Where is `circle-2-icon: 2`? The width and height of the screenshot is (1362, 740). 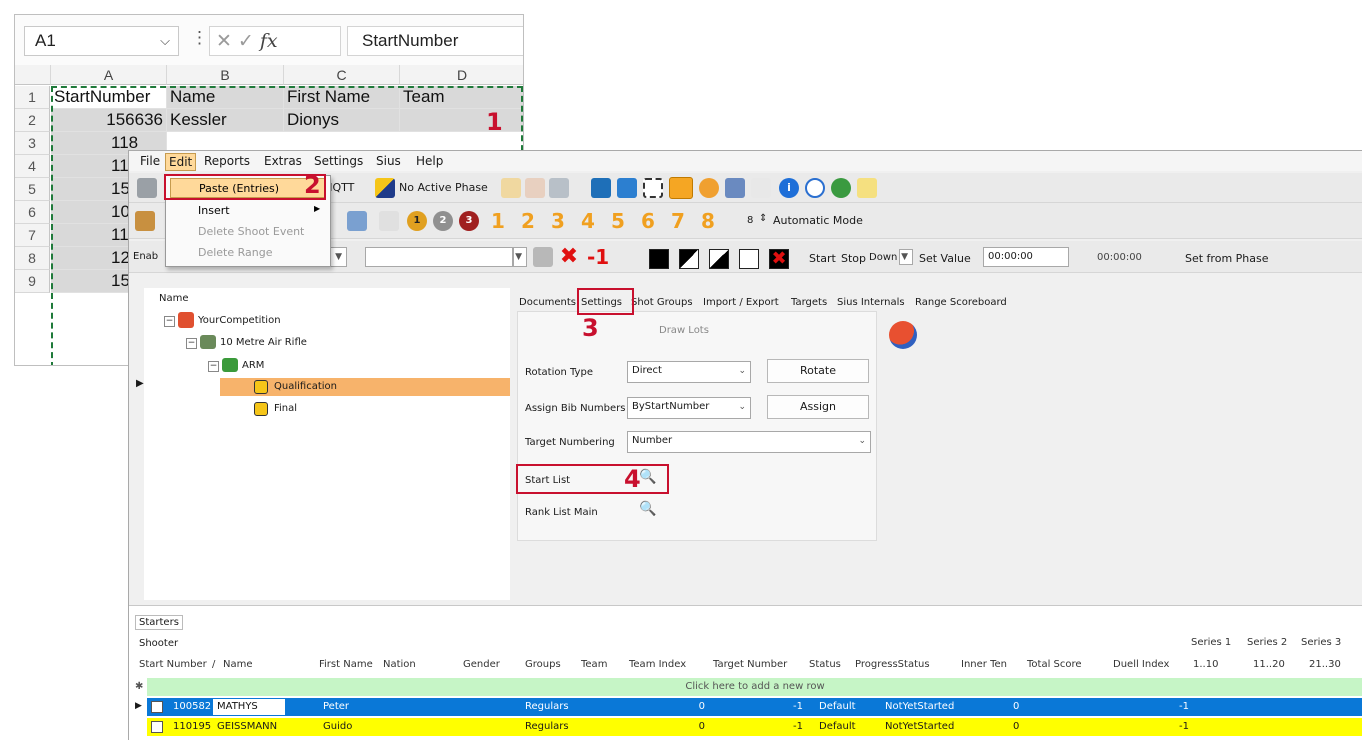 circle-2-icon: 2 is located at coordinates (443, 221).